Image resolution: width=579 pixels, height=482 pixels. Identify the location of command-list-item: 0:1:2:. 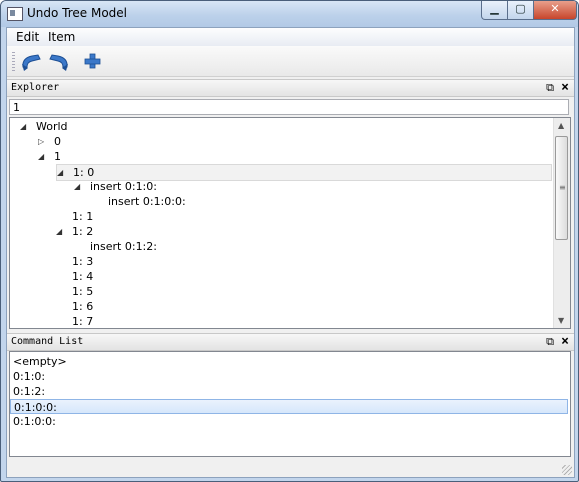
(289, 391).